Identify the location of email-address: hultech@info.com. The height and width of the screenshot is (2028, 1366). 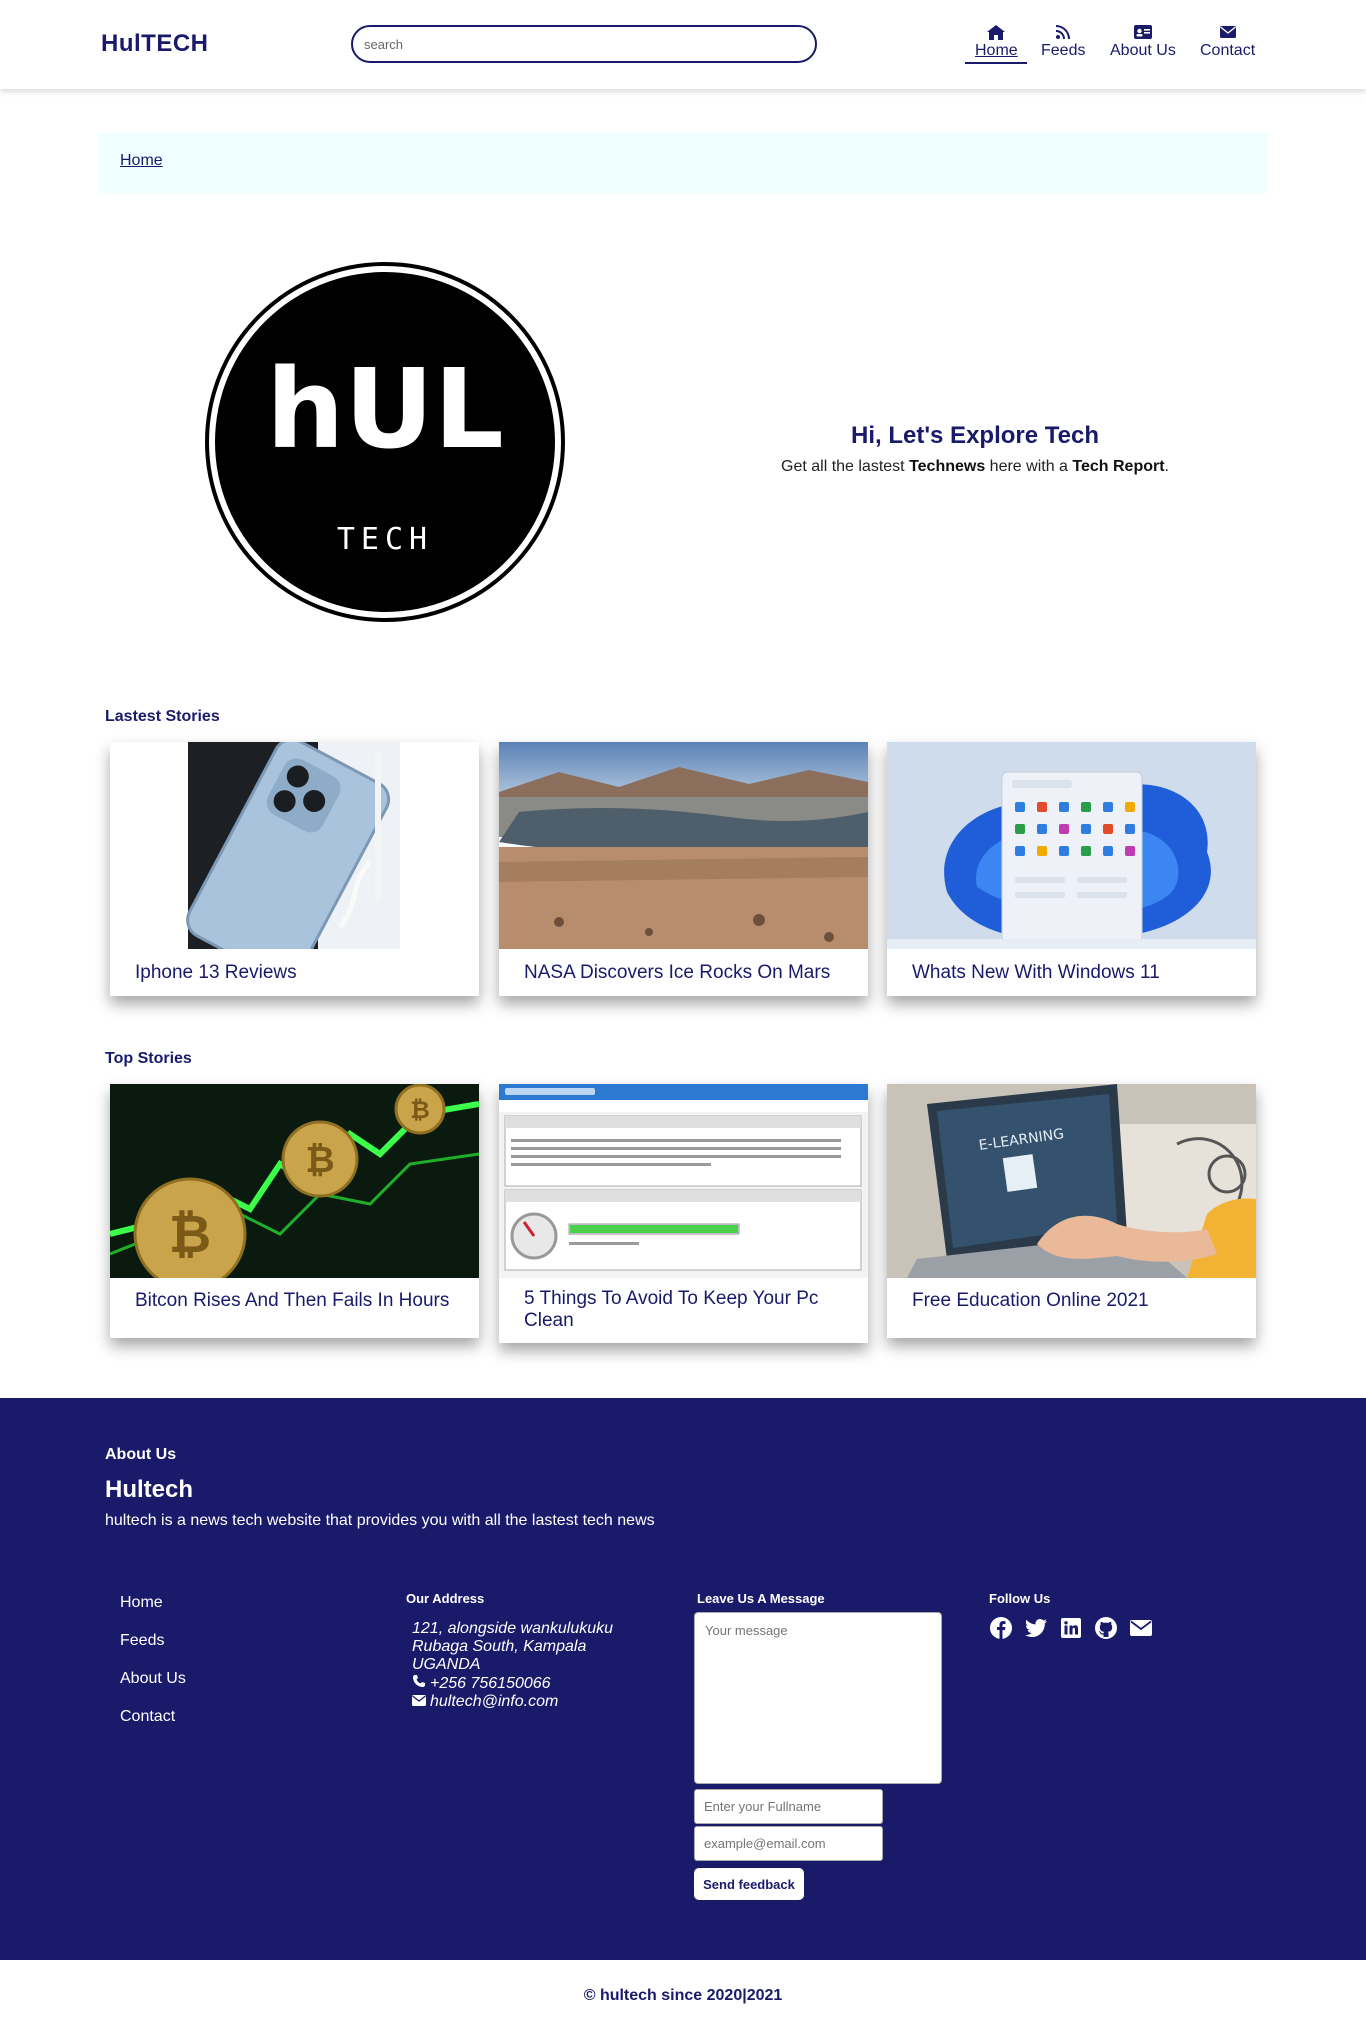
(494, 1701).